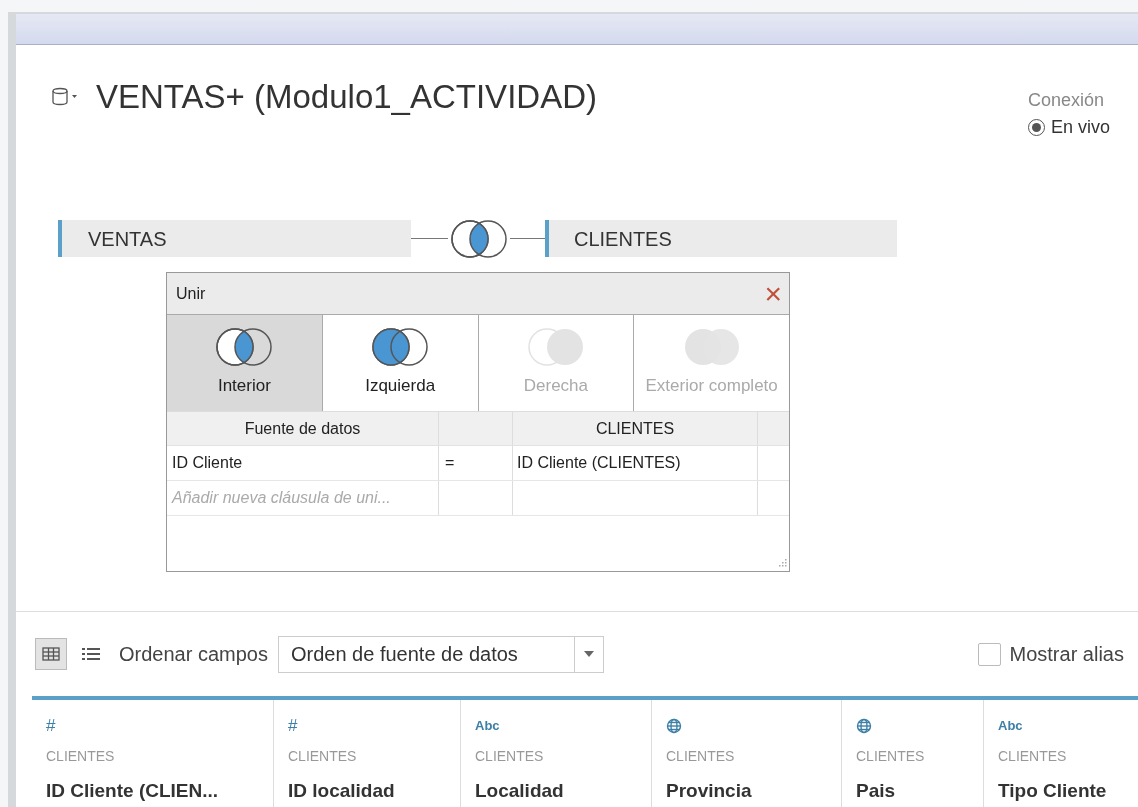 The width and height of the screenshot is (1138, 807). I want to click on dialog-title: Unir, so click(191, 293).